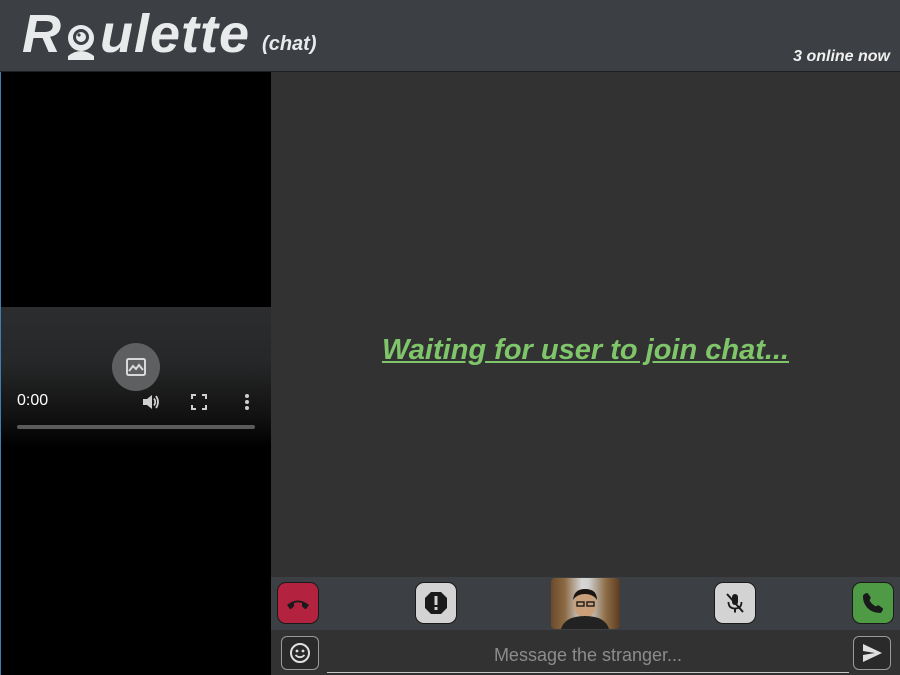  What do you see at coordinates (199, 402) in the screenshot?
I see `fullscreen-icon` at bounding box center [199, 402].